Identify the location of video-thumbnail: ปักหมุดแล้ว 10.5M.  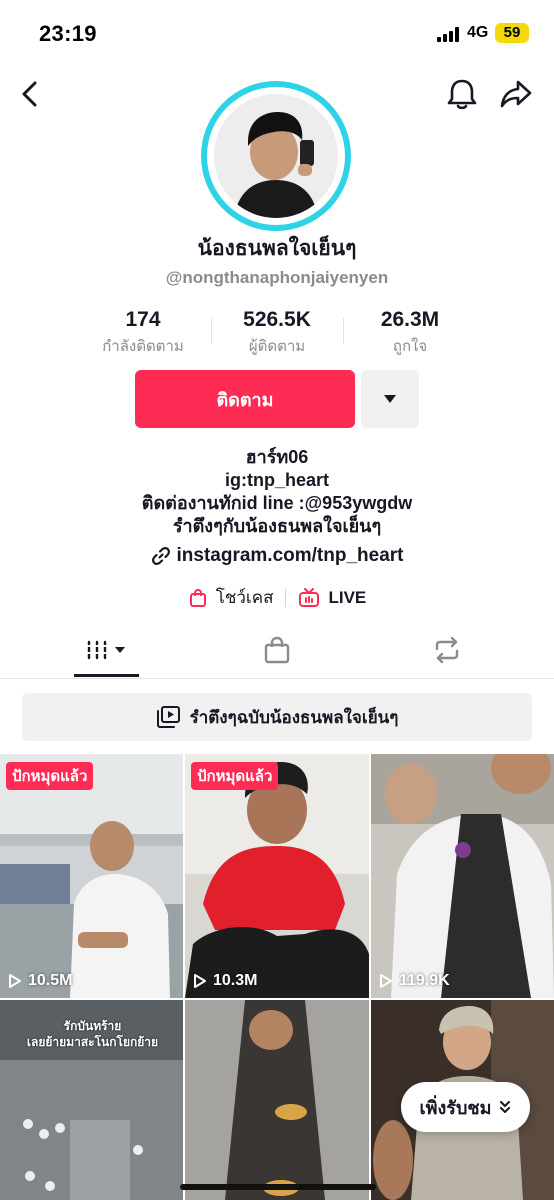
(91, 876).